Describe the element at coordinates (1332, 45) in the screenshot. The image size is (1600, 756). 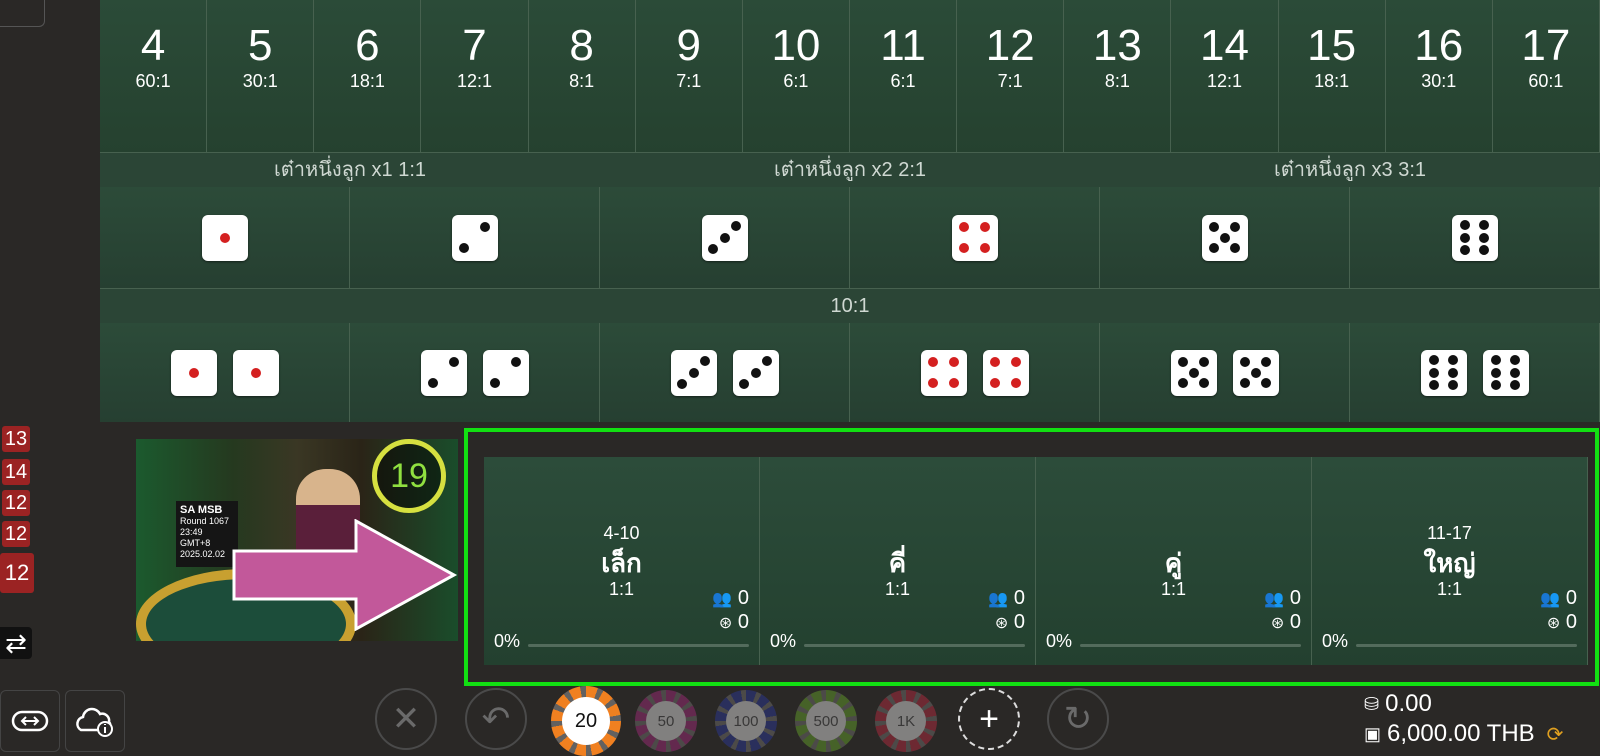
I see `total-number: 15` at that location.